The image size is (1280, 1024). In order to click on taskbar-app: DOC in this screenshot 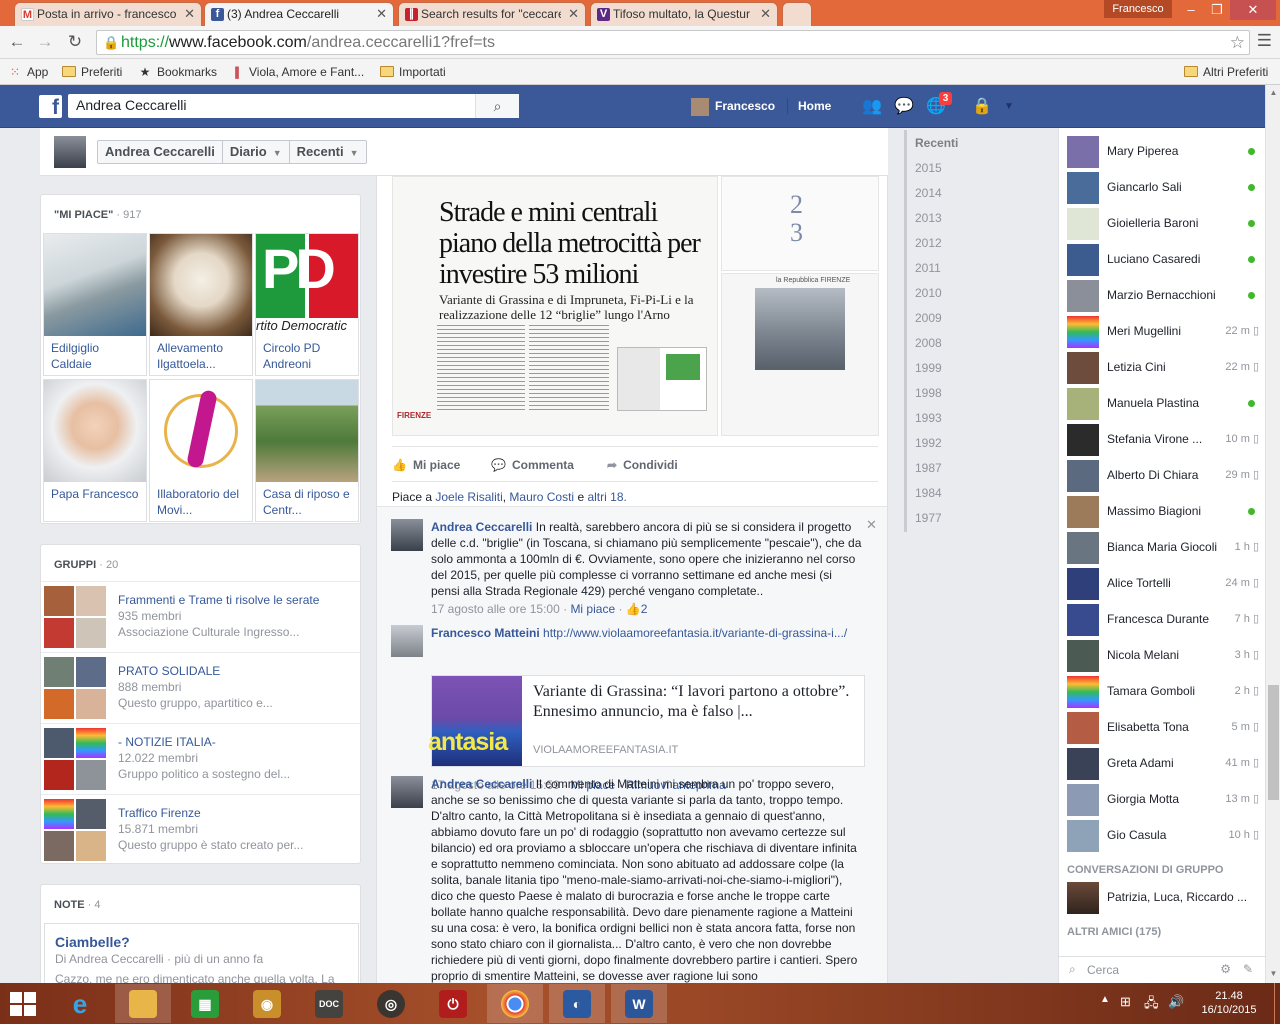, I will do `click(329, 1003)`.